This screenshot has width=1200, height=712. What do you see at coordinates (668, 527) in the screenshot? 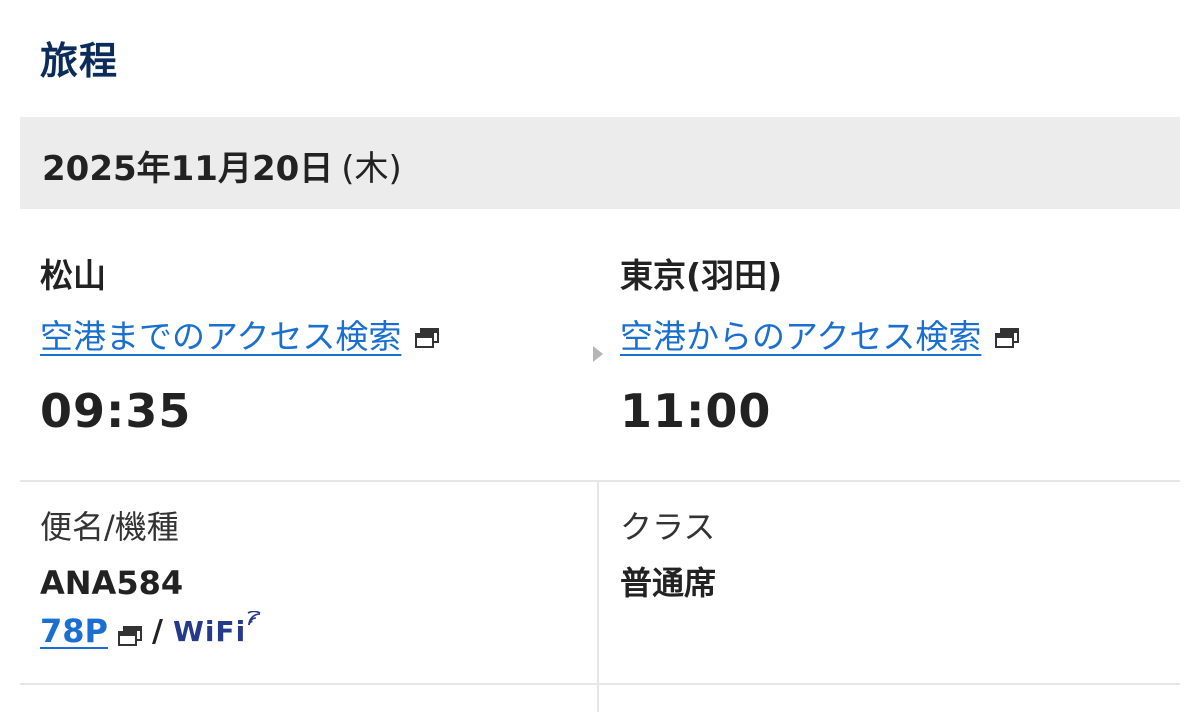
I see `class-label: クラス` at bounding box center [668, 527].